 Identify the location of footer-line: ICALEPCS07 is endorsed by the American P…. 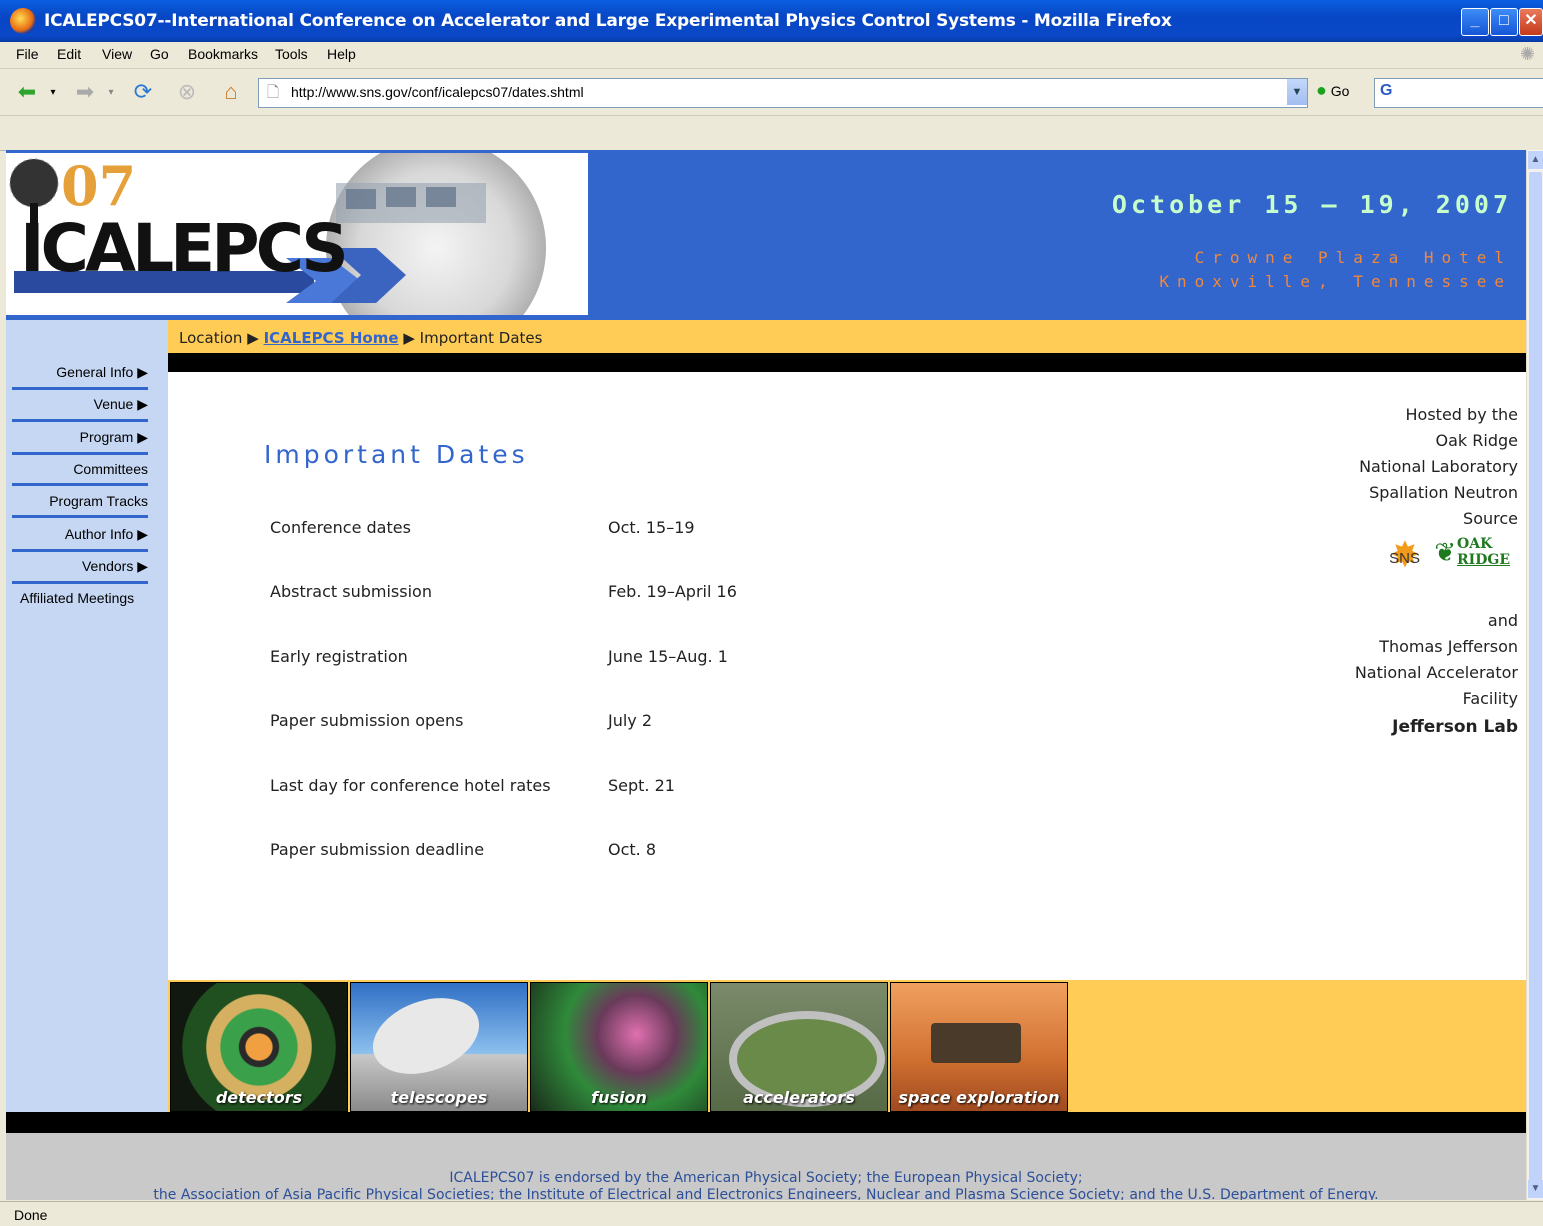
(766, 1178).